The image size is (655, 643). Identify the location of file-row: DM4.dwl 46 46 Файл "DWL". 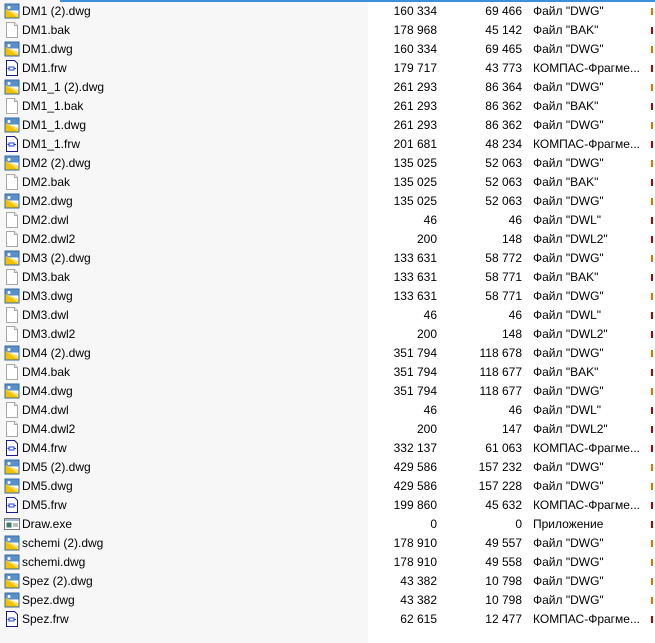
(327, 410).